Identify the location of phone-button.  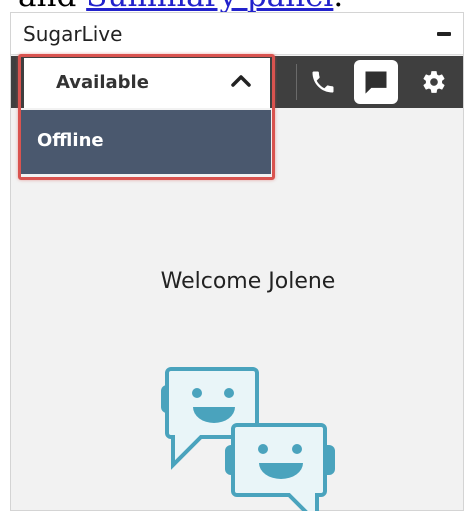
(323, 82).